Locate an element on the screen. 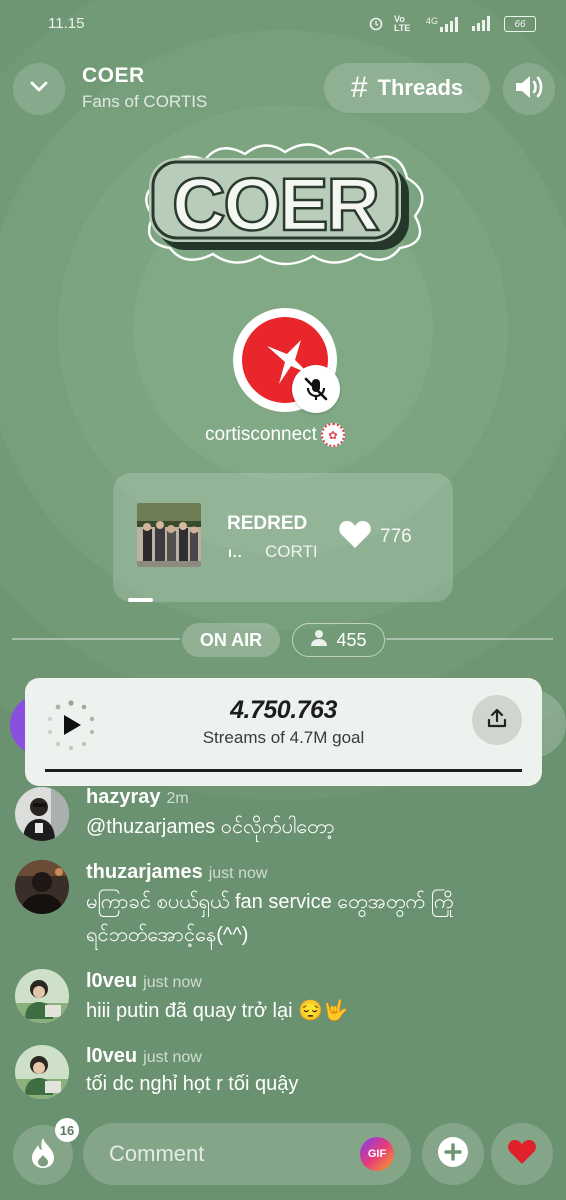 Image resolution: width=566 pixels, height=1200 pixels. logo-text: COER is located at coordinates (275, 204).